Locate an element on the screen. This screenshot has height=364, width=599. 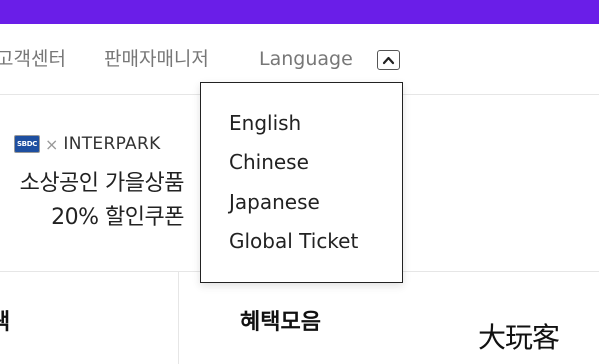
top-color-bar is located at coordinates (299, 12).